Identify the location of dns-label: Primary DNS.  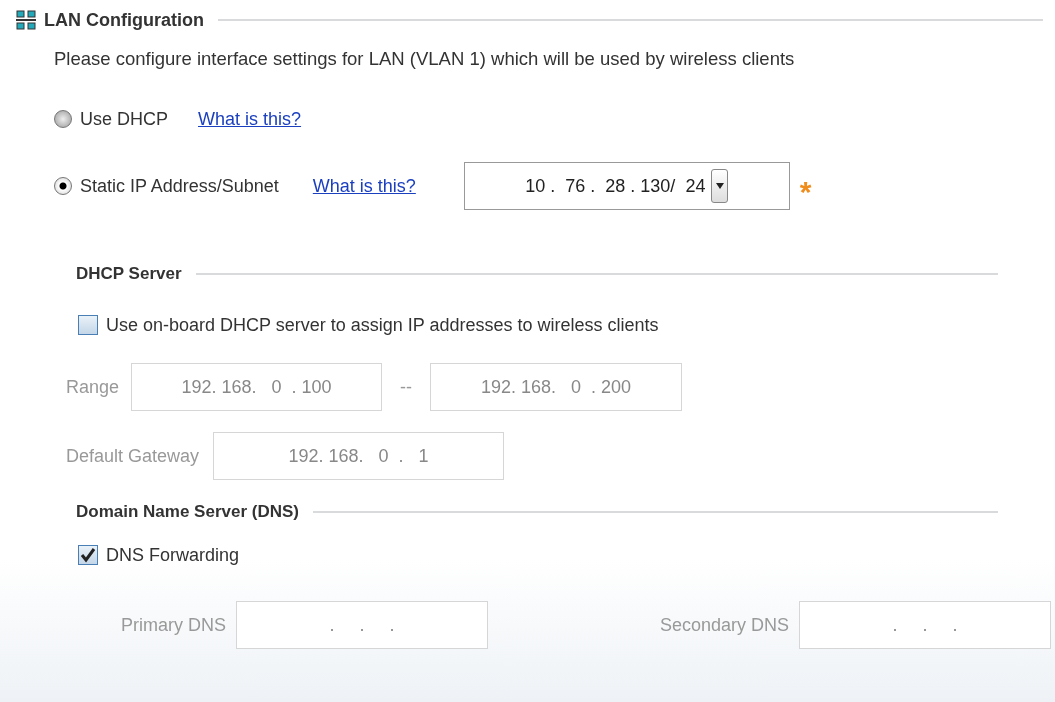
(173, 625).